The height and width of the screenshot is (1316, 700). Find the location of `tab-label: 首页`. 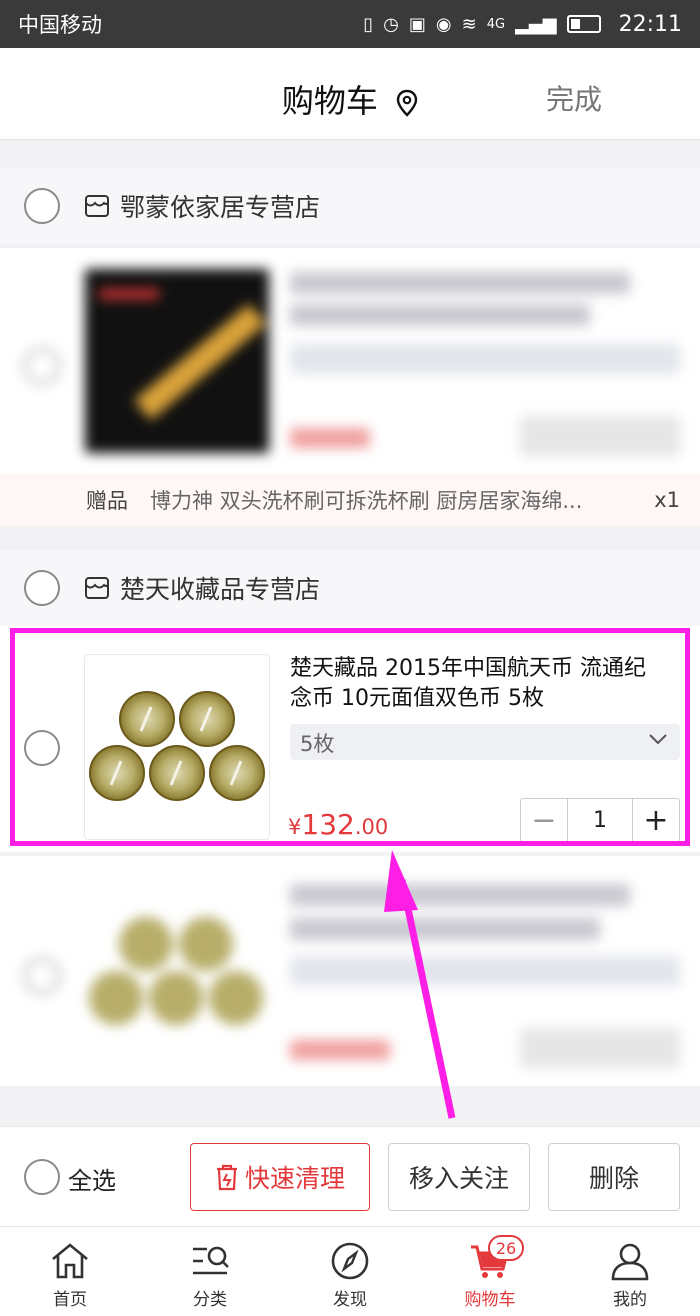

tab-label: 首页 is located at coordinates (70, 1300).